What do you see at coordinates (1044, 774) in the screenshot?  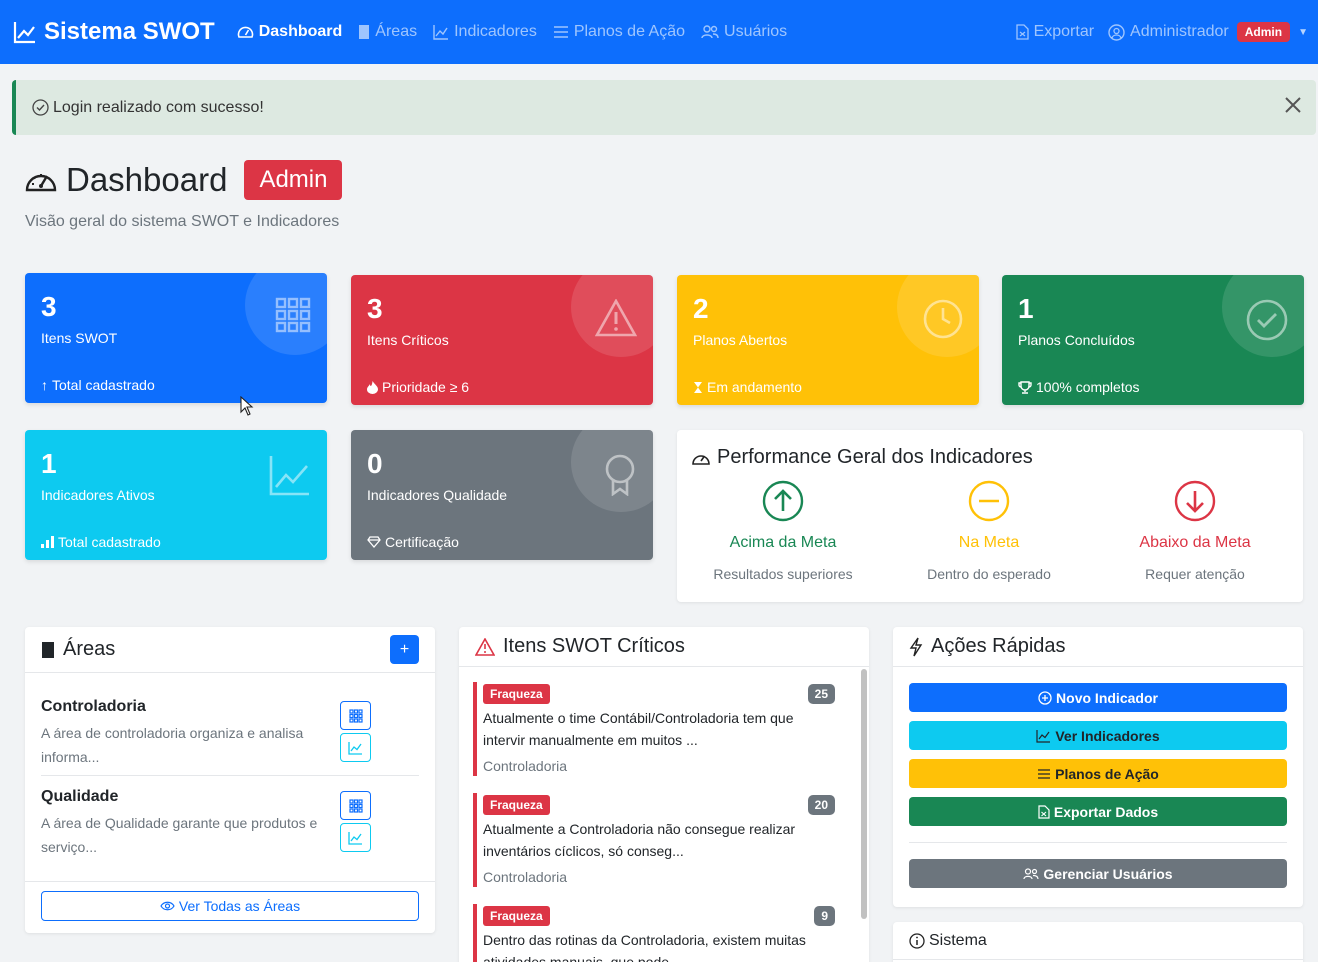 I see `list-icon` at bounding box center [1044, 774].